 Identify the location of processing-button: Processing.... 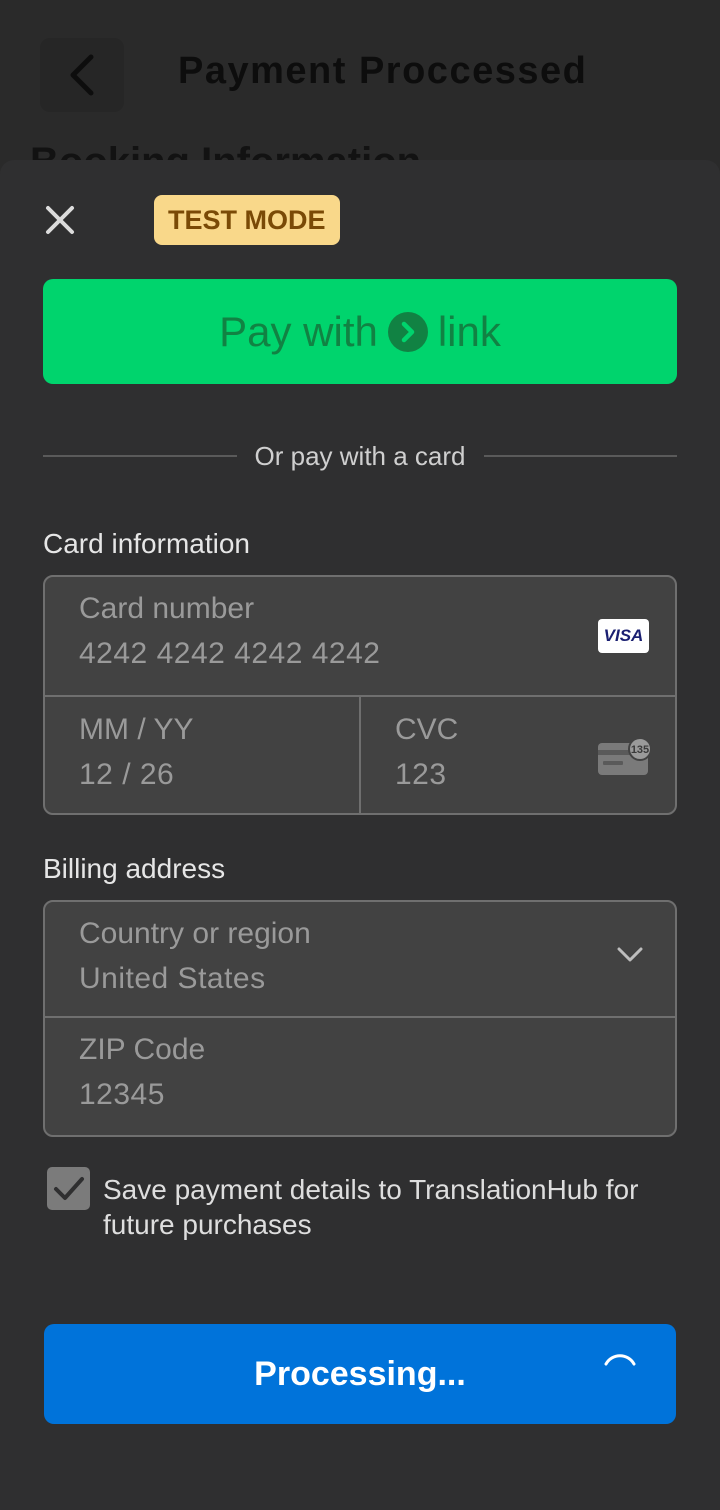
(360, 1374).